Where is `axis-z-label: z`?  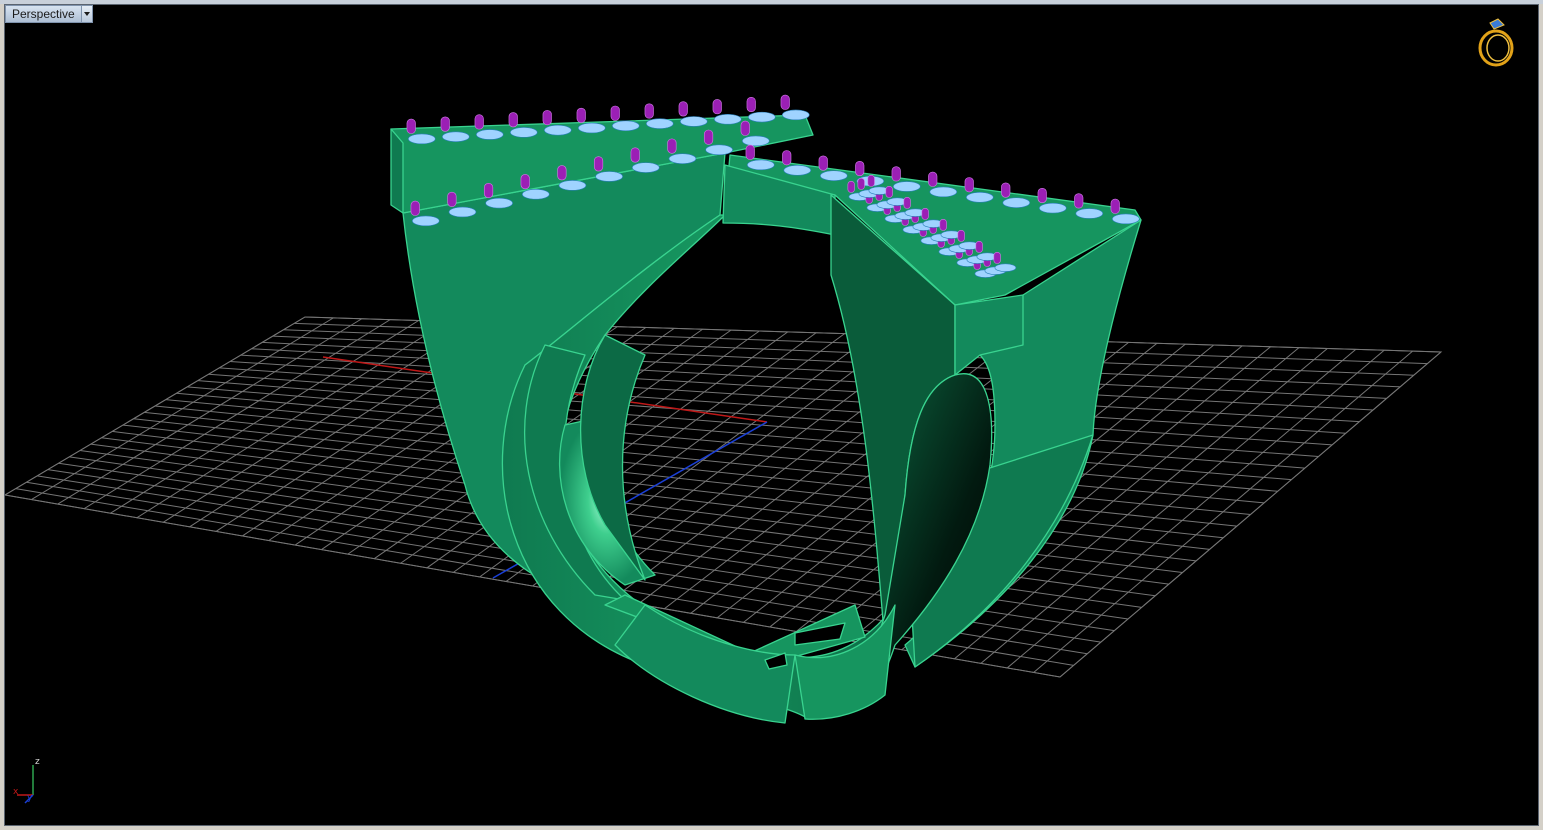
axis-z-label: z is located at coordinates (37, 762).